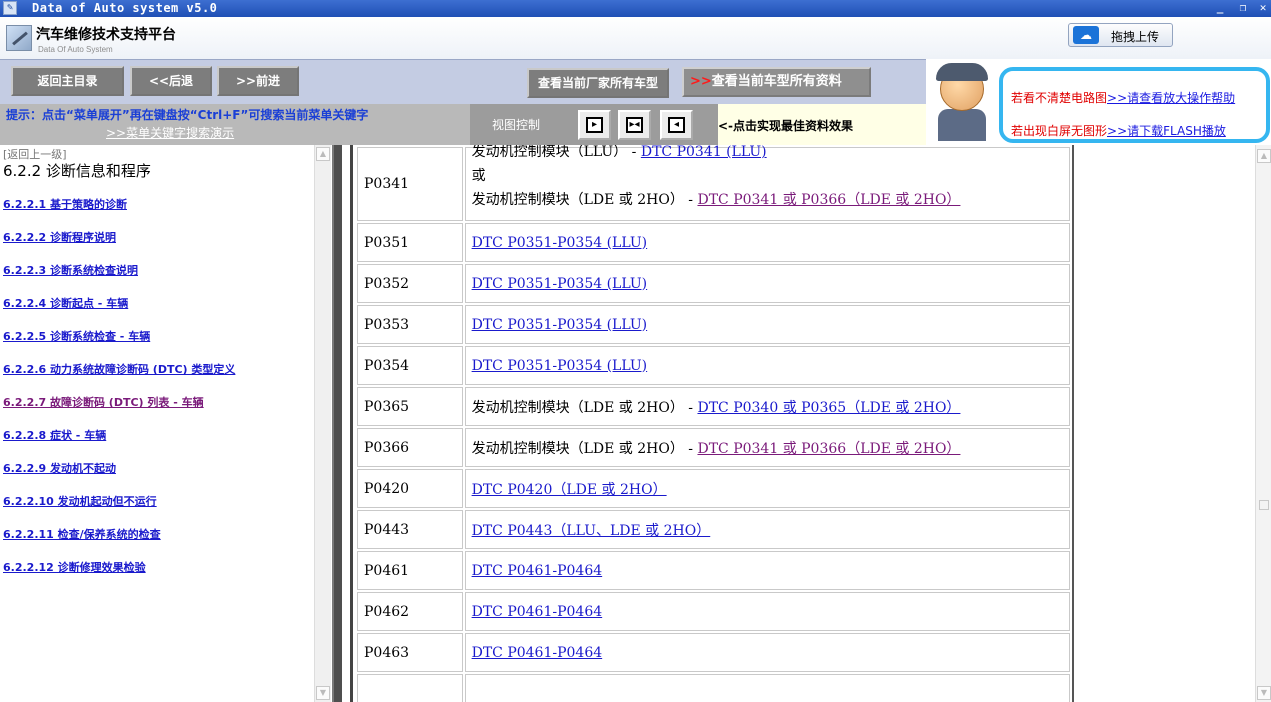  What do you see at coordinates (67, 81) in the screenshot?
I see `home-button: 返回主目录` at bounding box center [67, 81].